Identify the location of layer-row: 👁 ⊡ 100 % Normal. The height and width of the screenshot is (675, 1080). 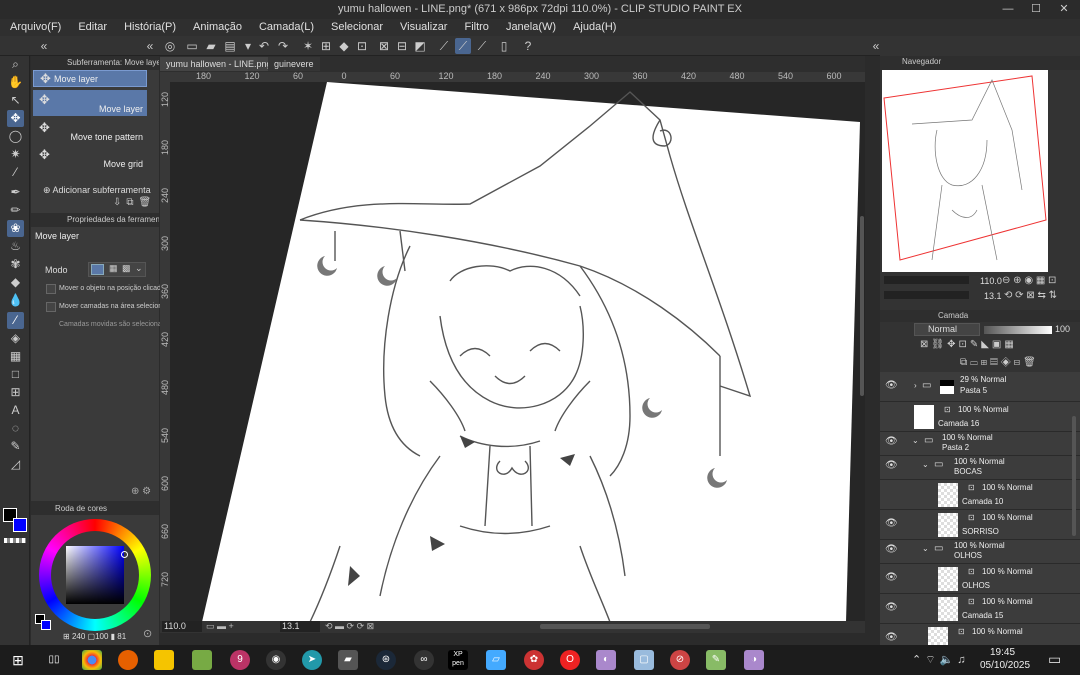
(980, 634).